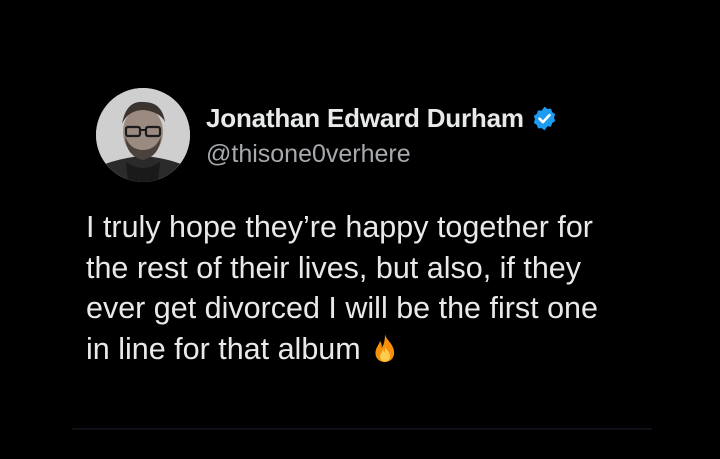  I want to click on avatar-portrait, so click(143, 135).